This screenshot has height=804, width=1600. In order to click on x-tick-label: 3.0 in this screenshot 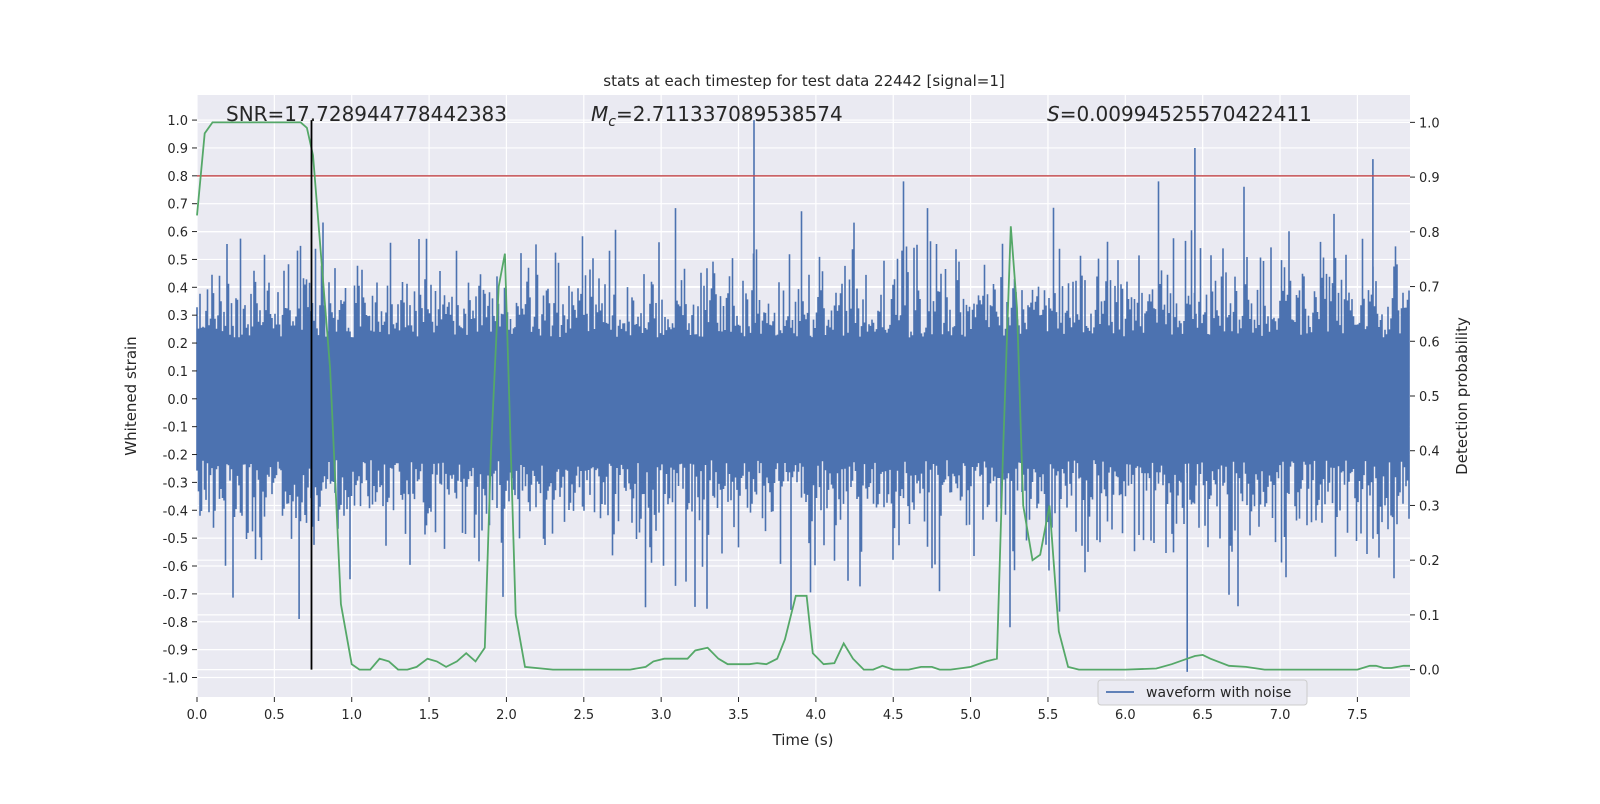, I will do `click(661, 715)`.